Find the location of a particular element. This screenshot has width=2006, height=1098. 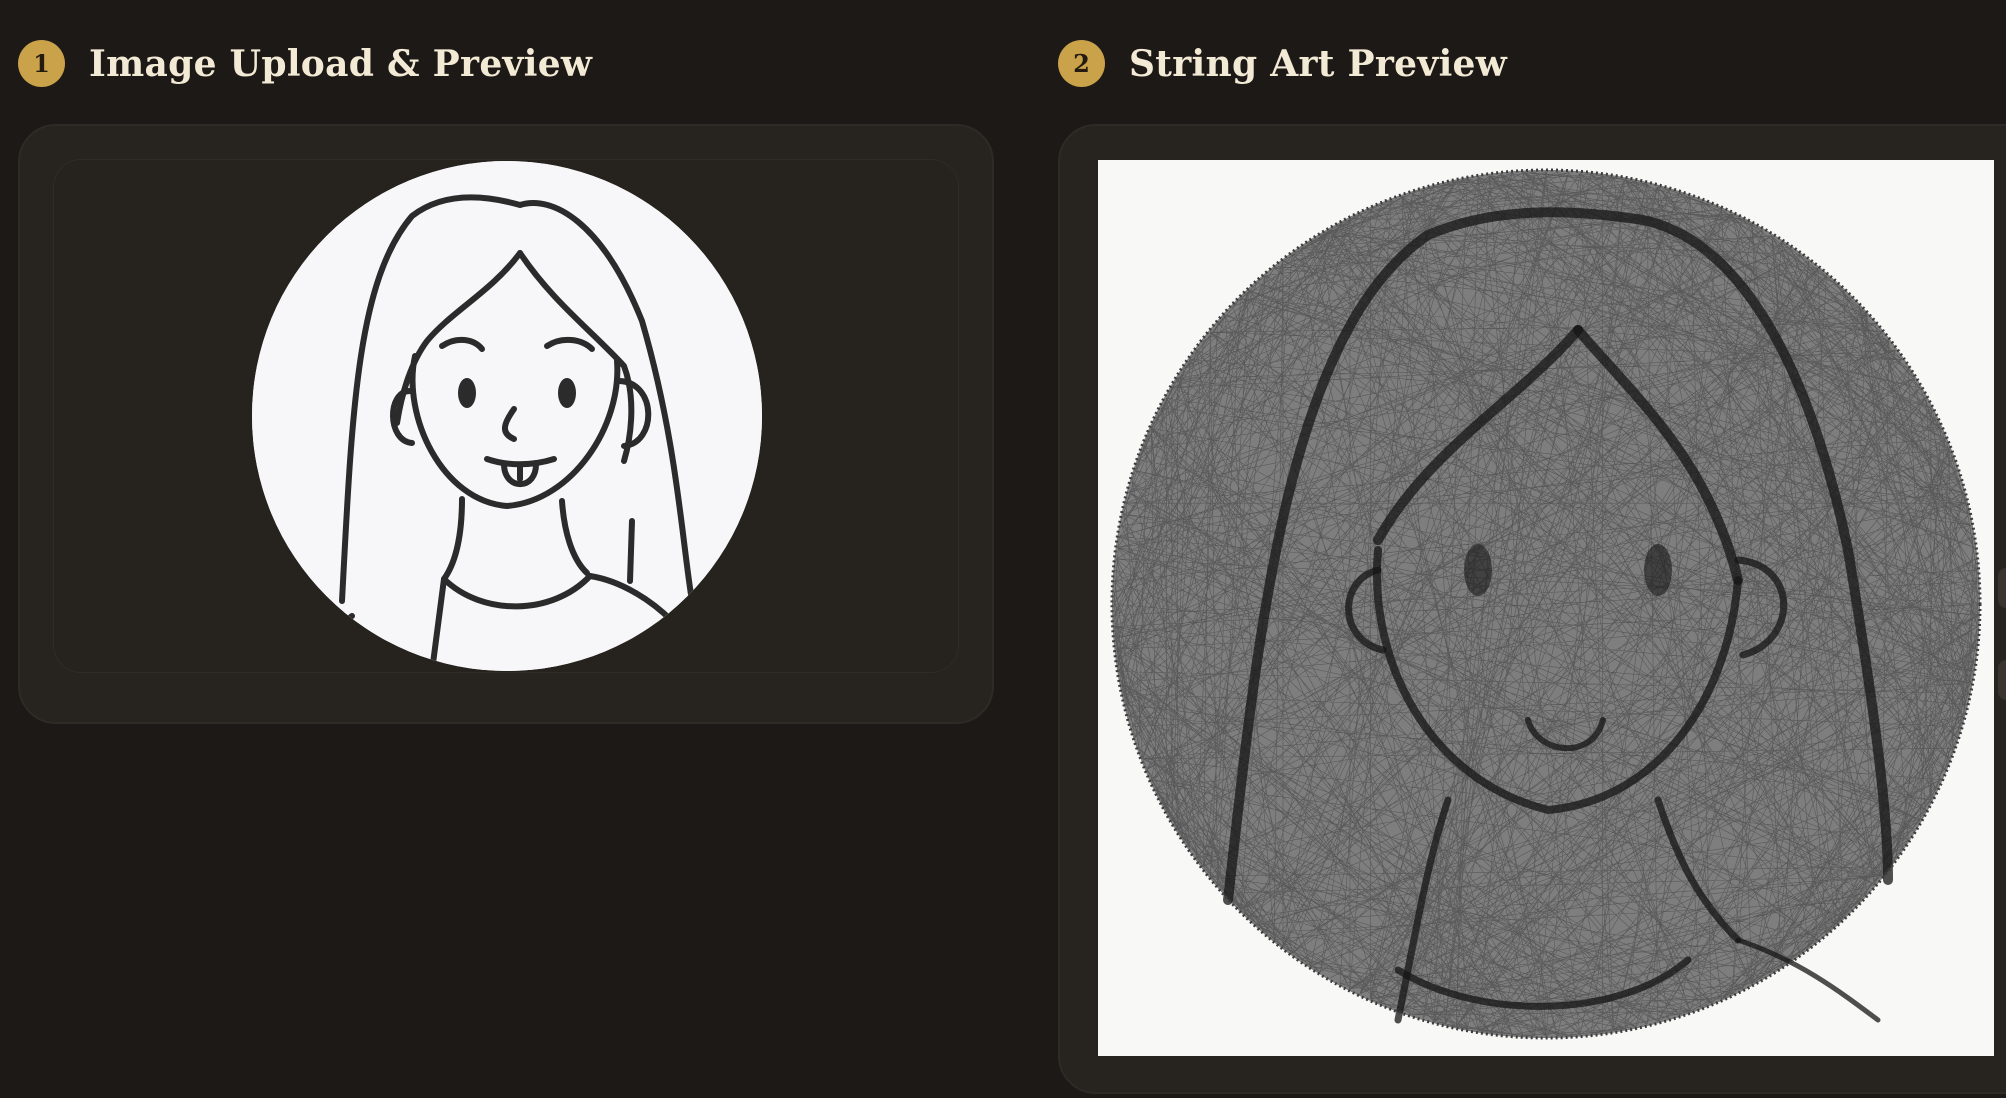

section-header-upload: 1 Image Upload & Preview is located at coordinates (305, 63).